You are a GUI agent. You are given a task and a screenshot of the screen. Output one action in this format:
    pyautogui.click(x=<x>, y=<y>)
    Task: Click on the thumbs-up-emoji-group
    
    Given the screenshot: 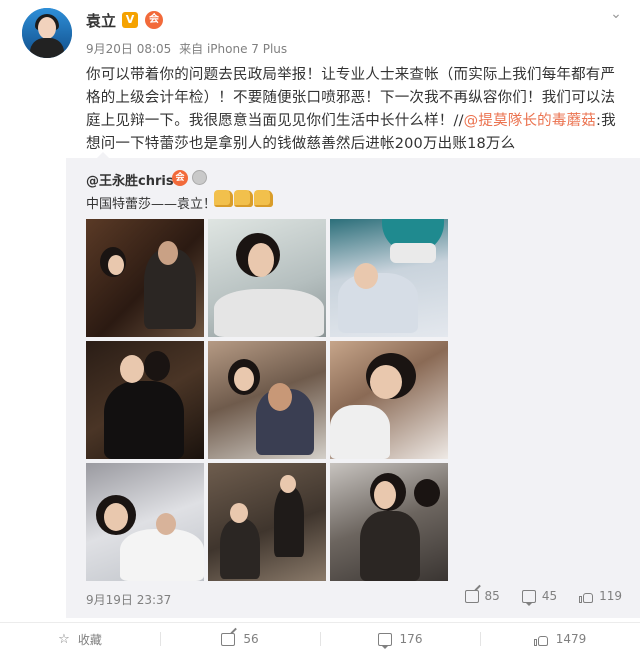 What is the action you would take?
    pyautogui.click(x=243, y=198)
    